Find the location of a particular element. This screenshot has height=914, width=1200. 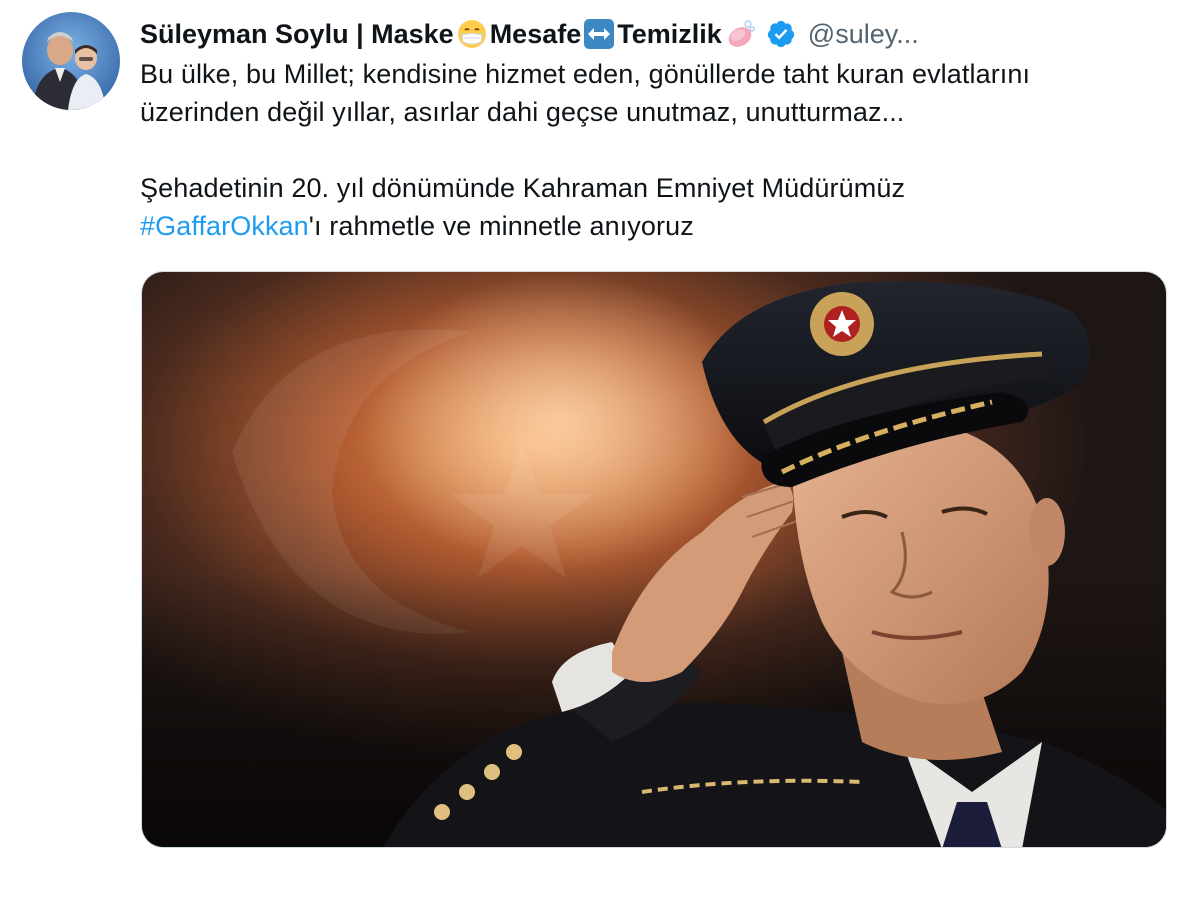

avatar is located at coordinates (71, 61).